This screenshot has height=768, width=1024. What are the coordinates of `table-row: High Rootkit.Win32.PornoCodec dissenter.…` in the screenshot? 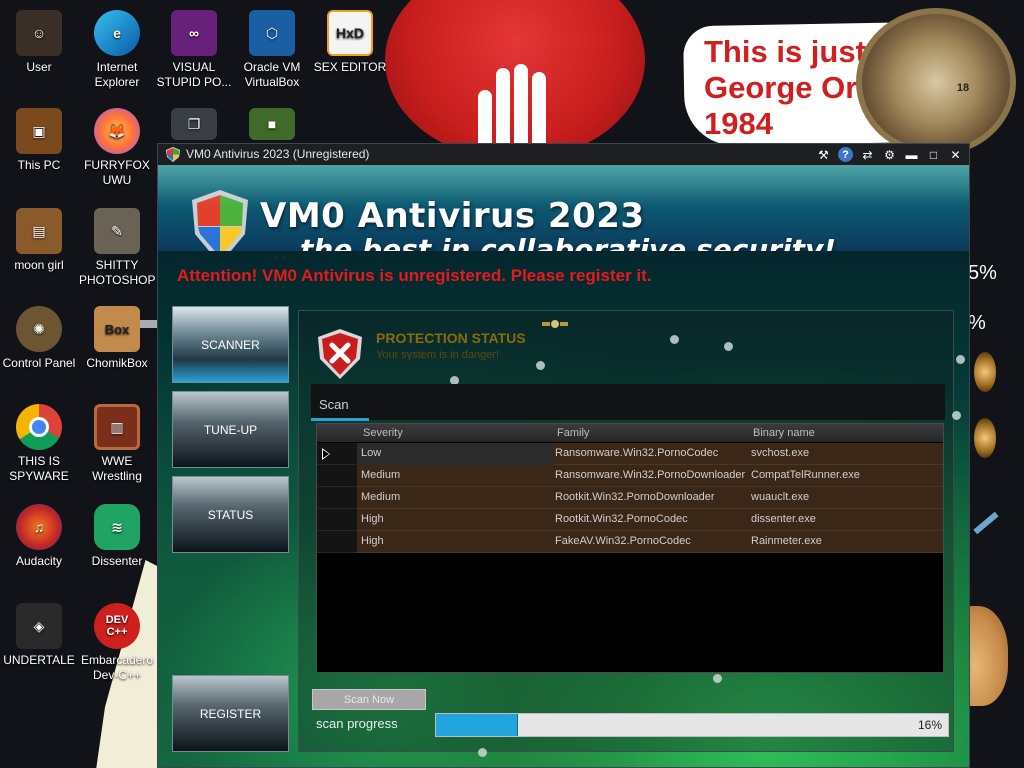 It's located at (630, 520).